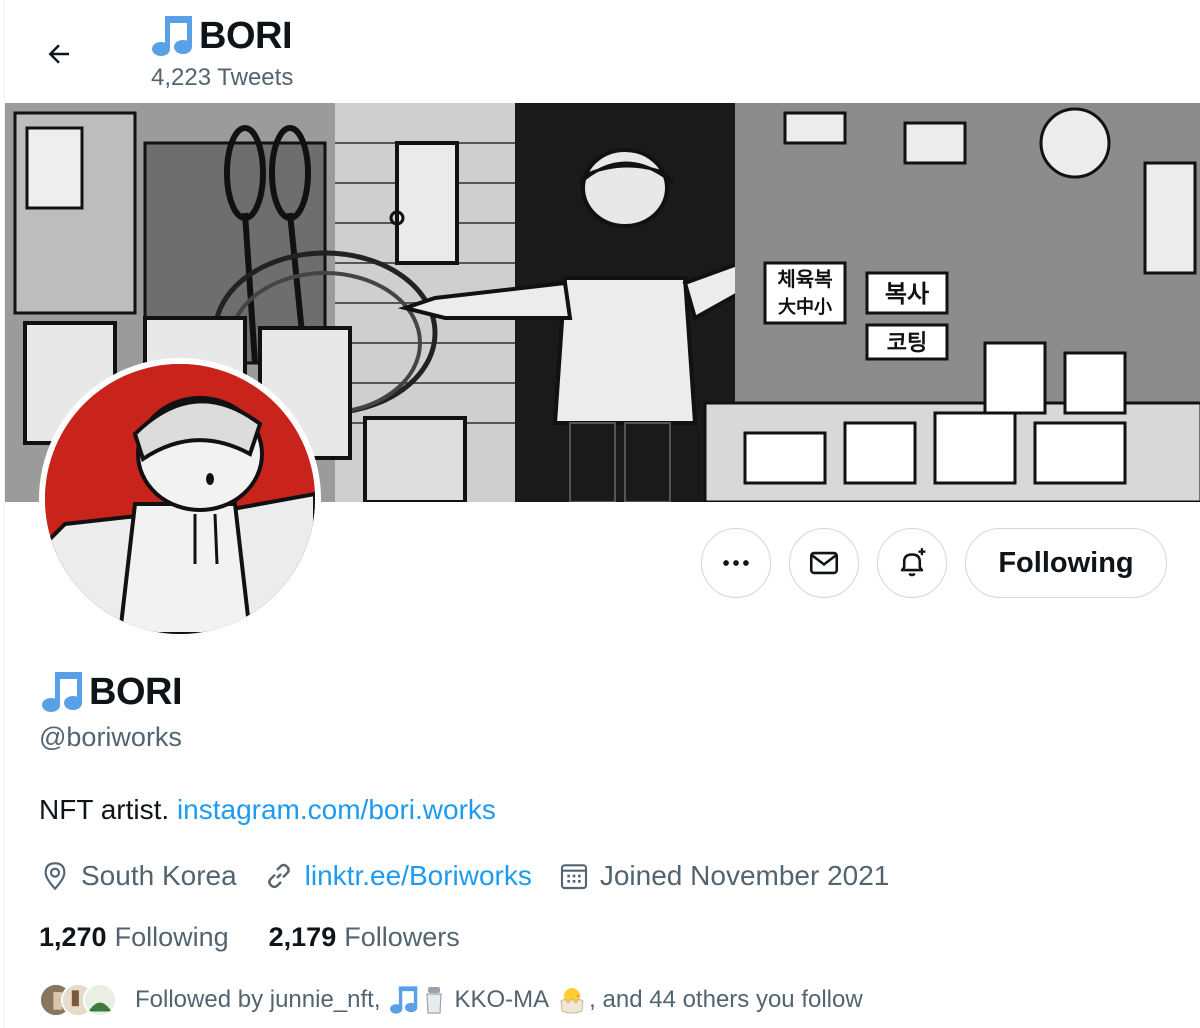 Image resolution: width=1200 pixels, height=1028 pixels. Describe the element at coordinates (222, 77) in the screenshot. I see `tweet-count: 4,223 Tweets` at that location.